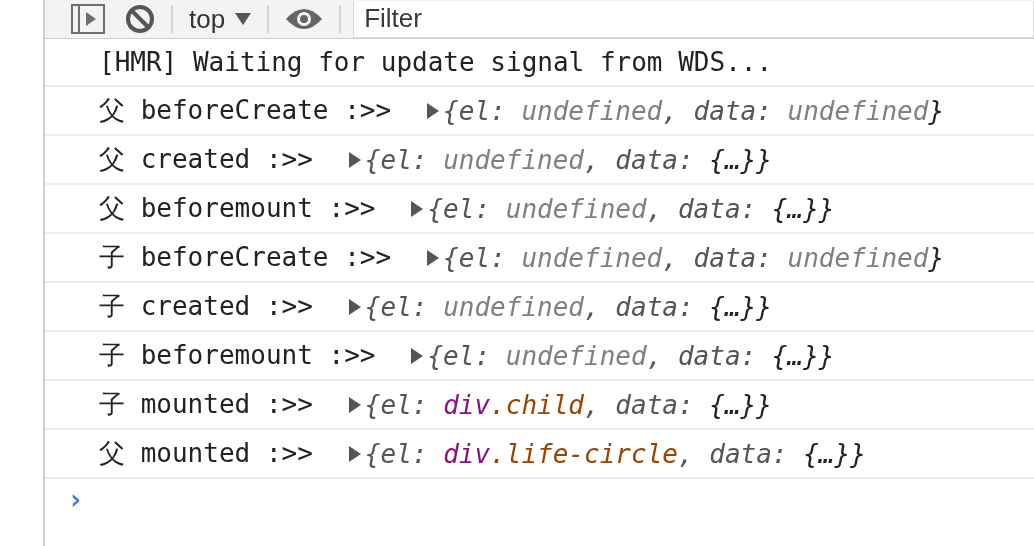 Image resolution: width=1034 pixels, height=546 pixels. I want to click on log-message: 父 beforeCreate :>>, so click(245, 110).